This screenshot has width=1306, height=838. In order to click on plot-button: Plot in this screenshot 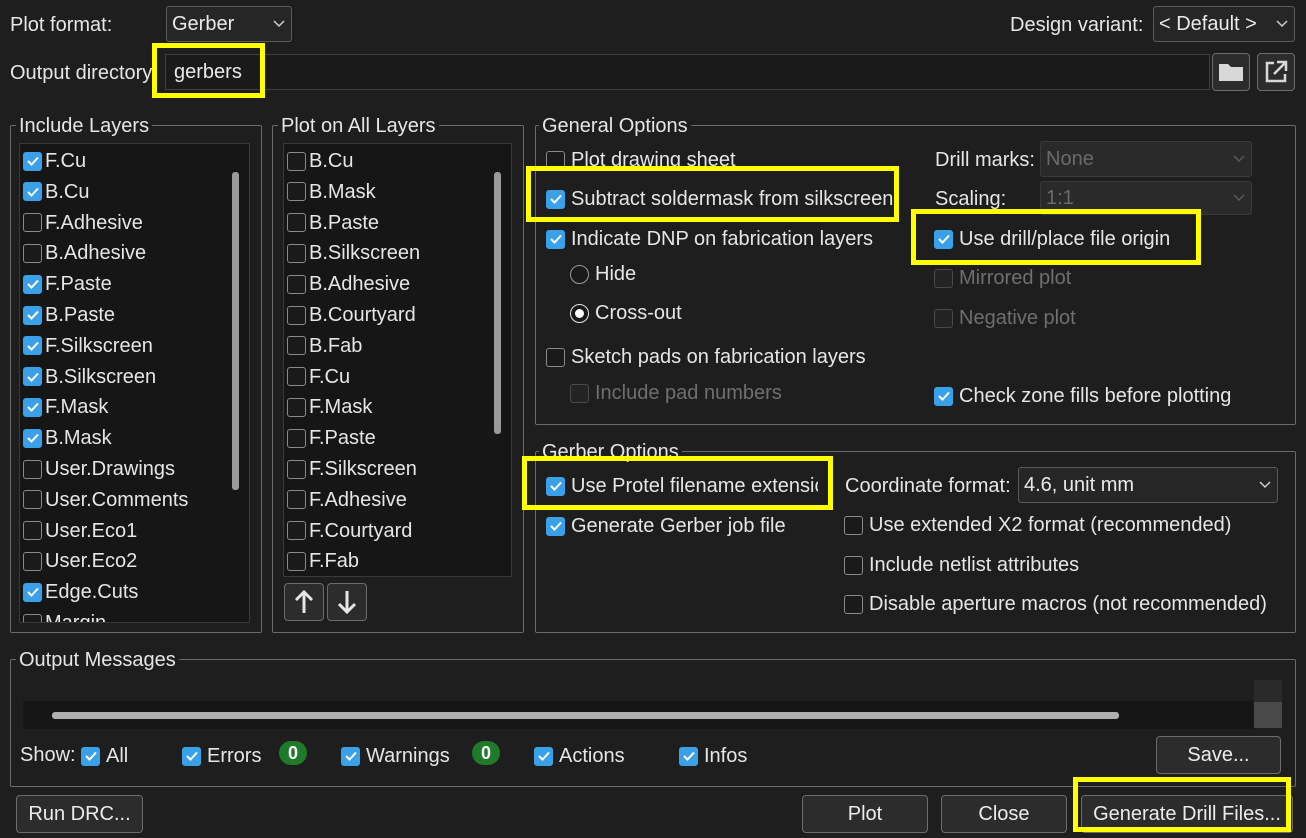, I will do `click(865, 814)`.